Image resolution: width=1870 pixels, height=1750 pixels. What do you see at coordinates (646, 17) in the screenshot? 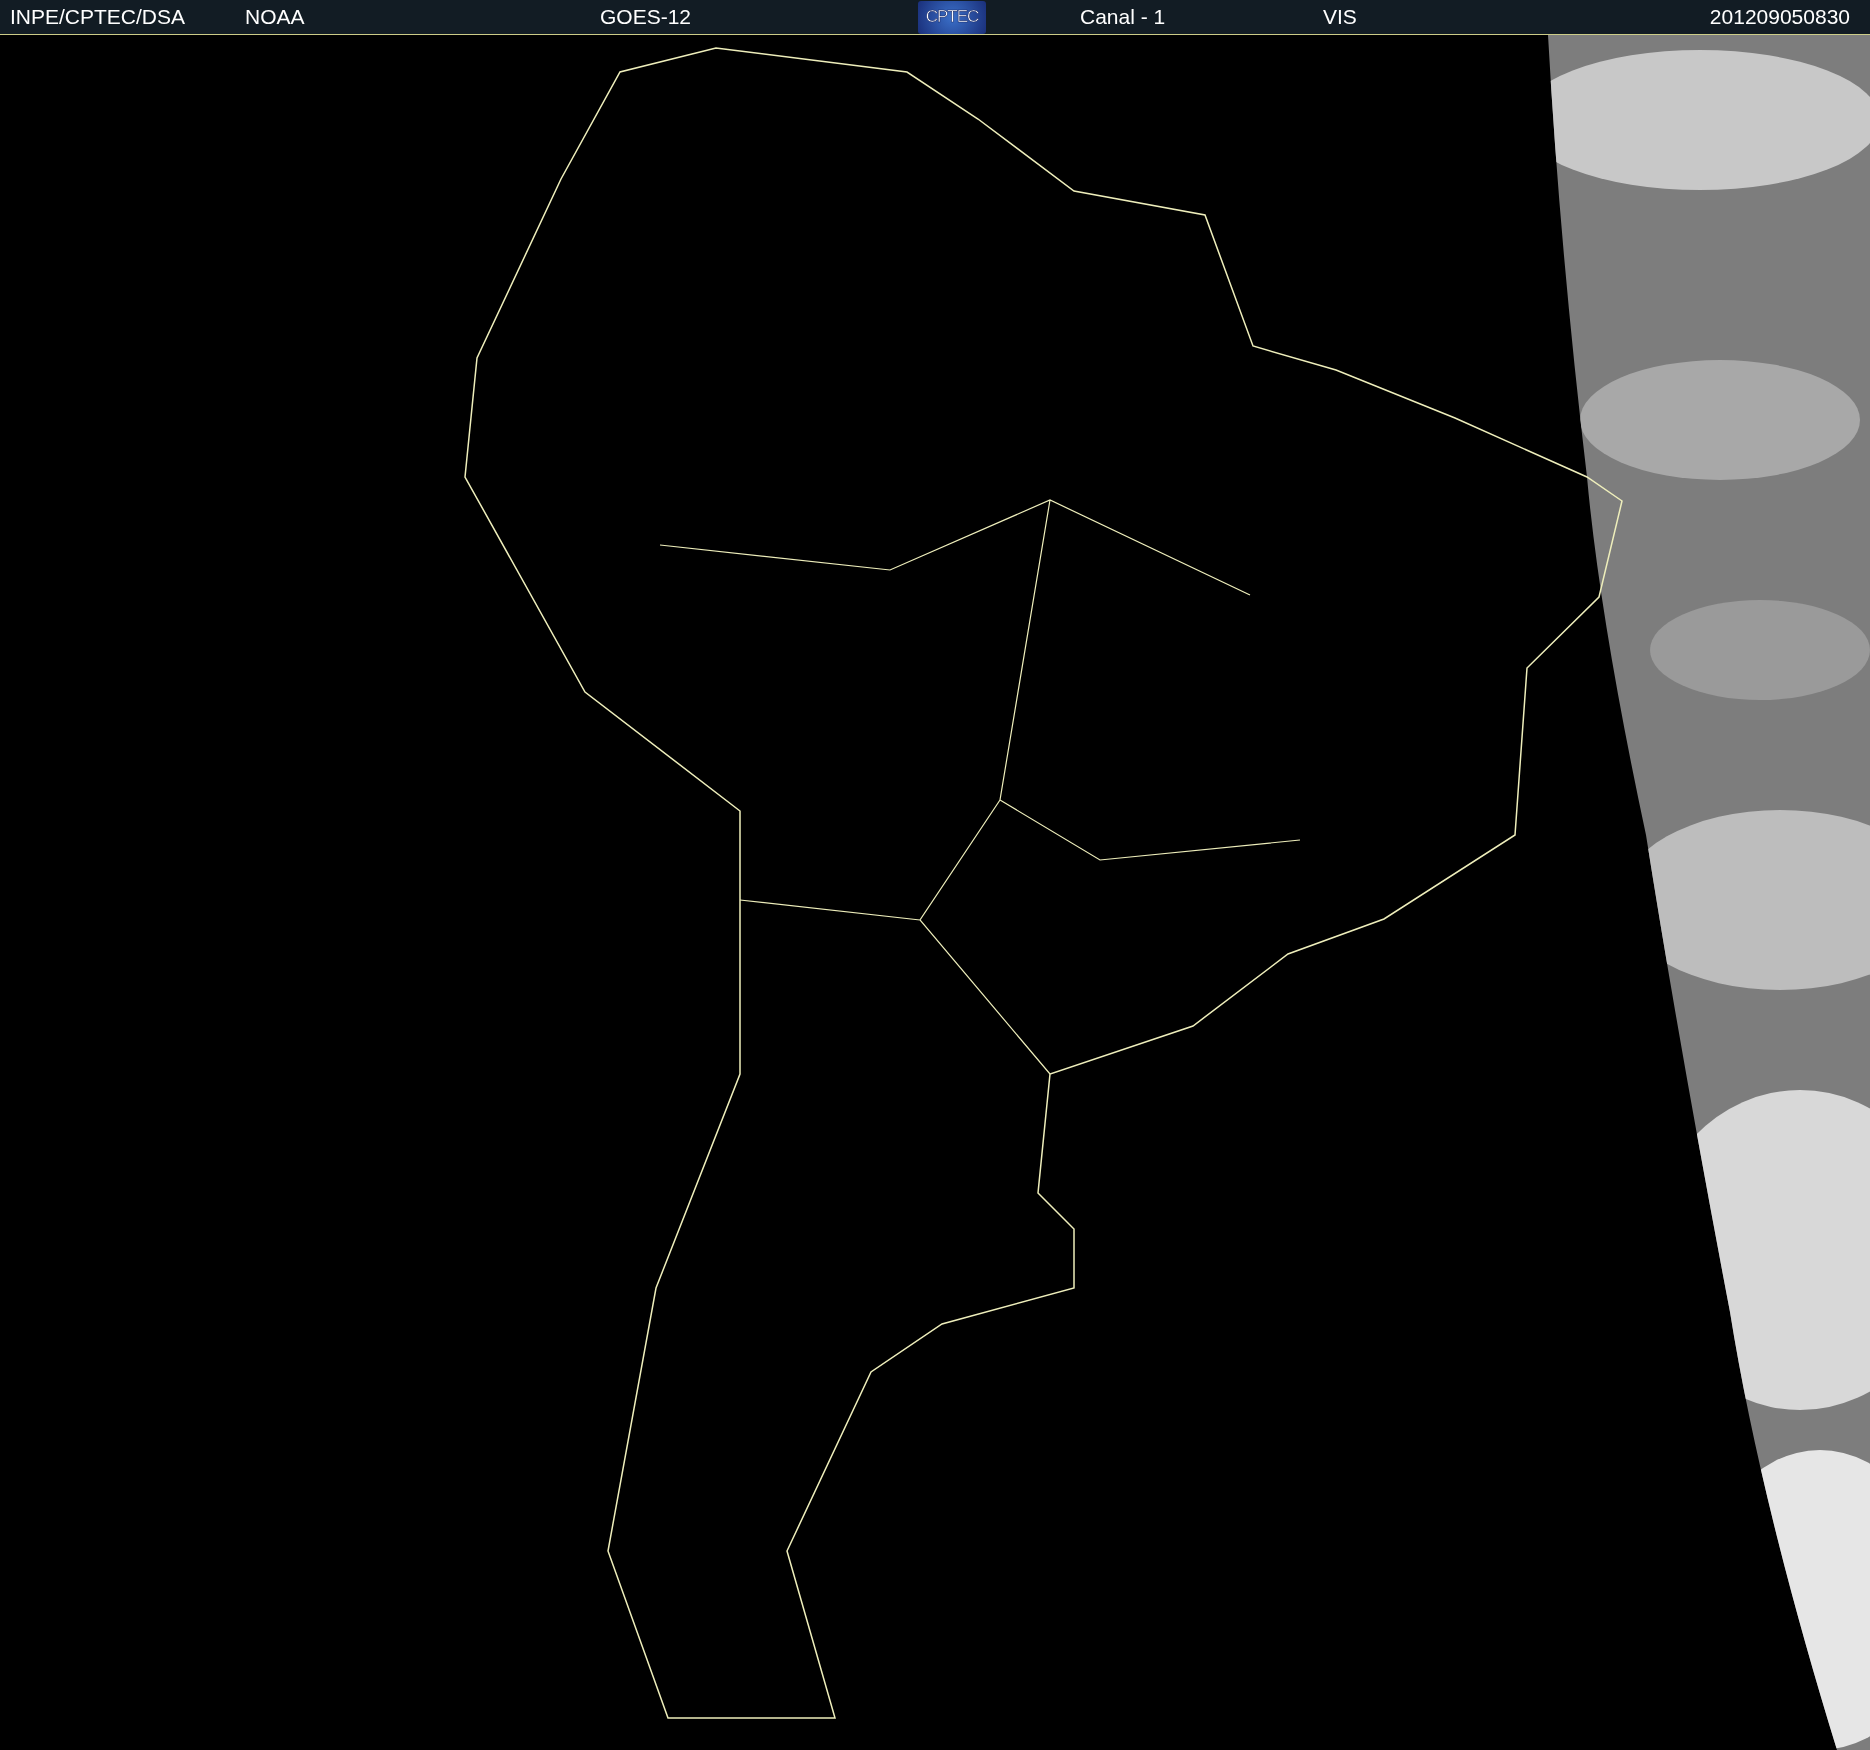
I see `header-label: GOES-12` at bounding box center [646, 17].